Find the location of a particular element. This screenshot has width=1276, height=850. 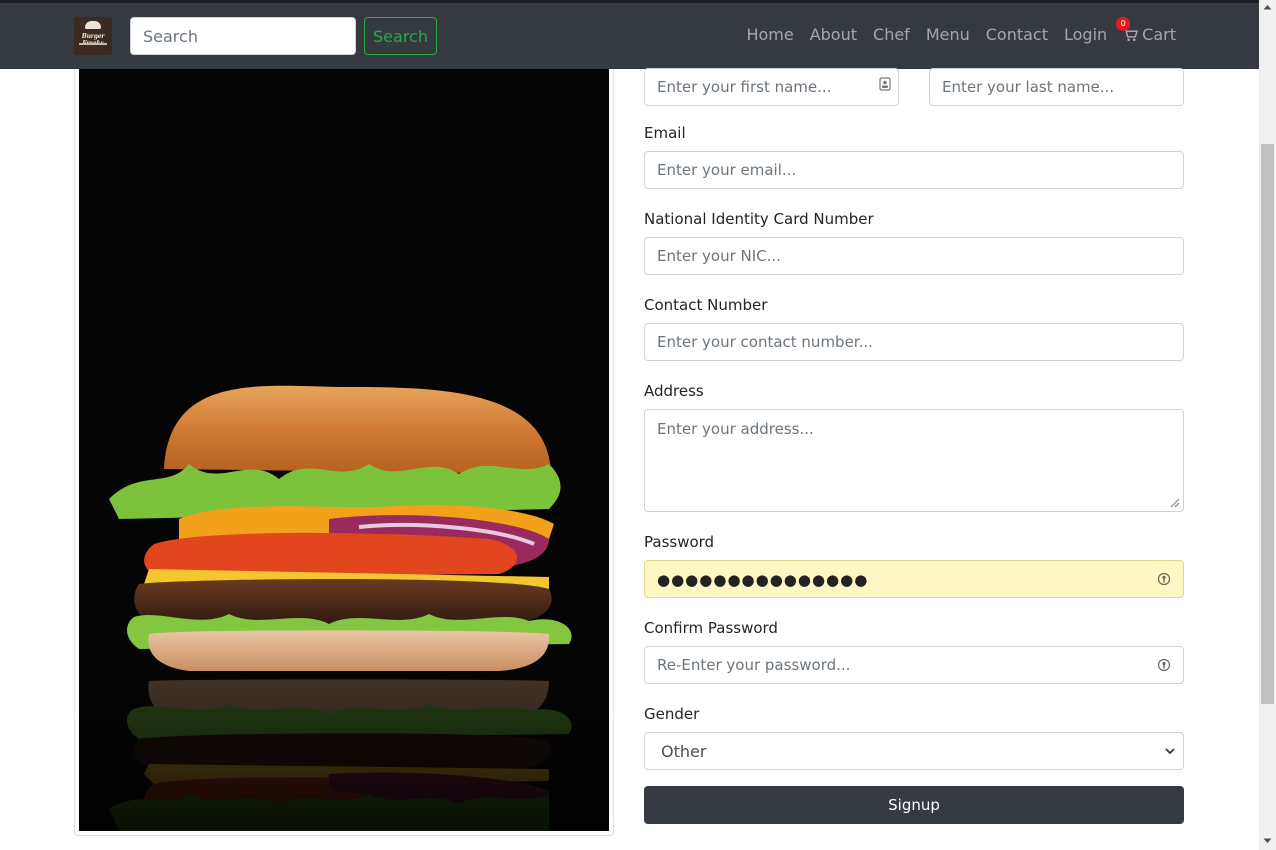

last-name-input is located at coordinates (1056, 87).